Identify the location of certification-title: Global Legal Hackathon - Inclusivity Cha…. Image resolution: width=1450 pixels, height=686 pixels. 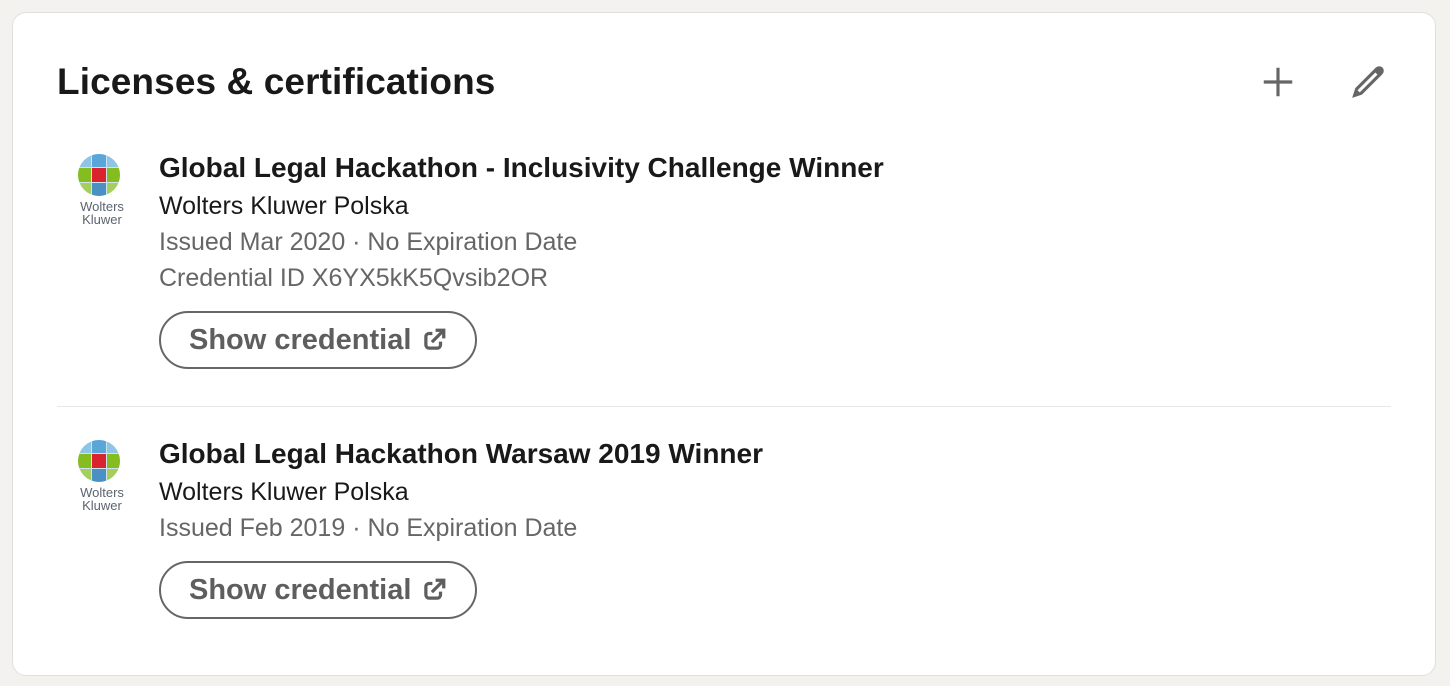
(521, 167).